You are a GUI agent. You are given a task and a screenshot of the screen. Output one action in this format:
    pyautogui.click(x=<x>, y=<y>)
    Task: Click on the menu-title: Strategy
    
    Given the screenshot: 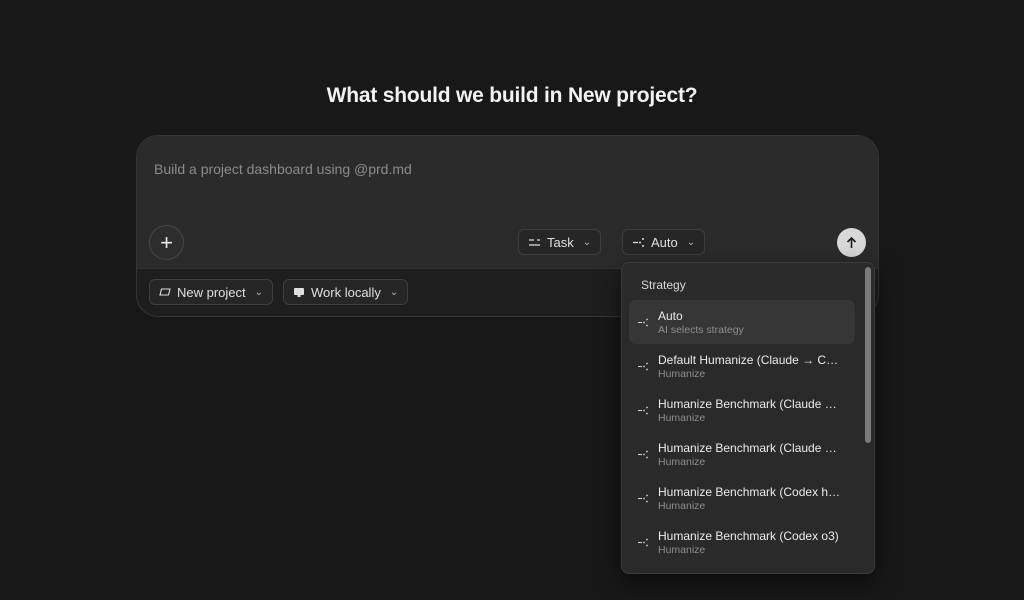 What is the action you would take?
    pyautogui.click(x=663, y=285)
    